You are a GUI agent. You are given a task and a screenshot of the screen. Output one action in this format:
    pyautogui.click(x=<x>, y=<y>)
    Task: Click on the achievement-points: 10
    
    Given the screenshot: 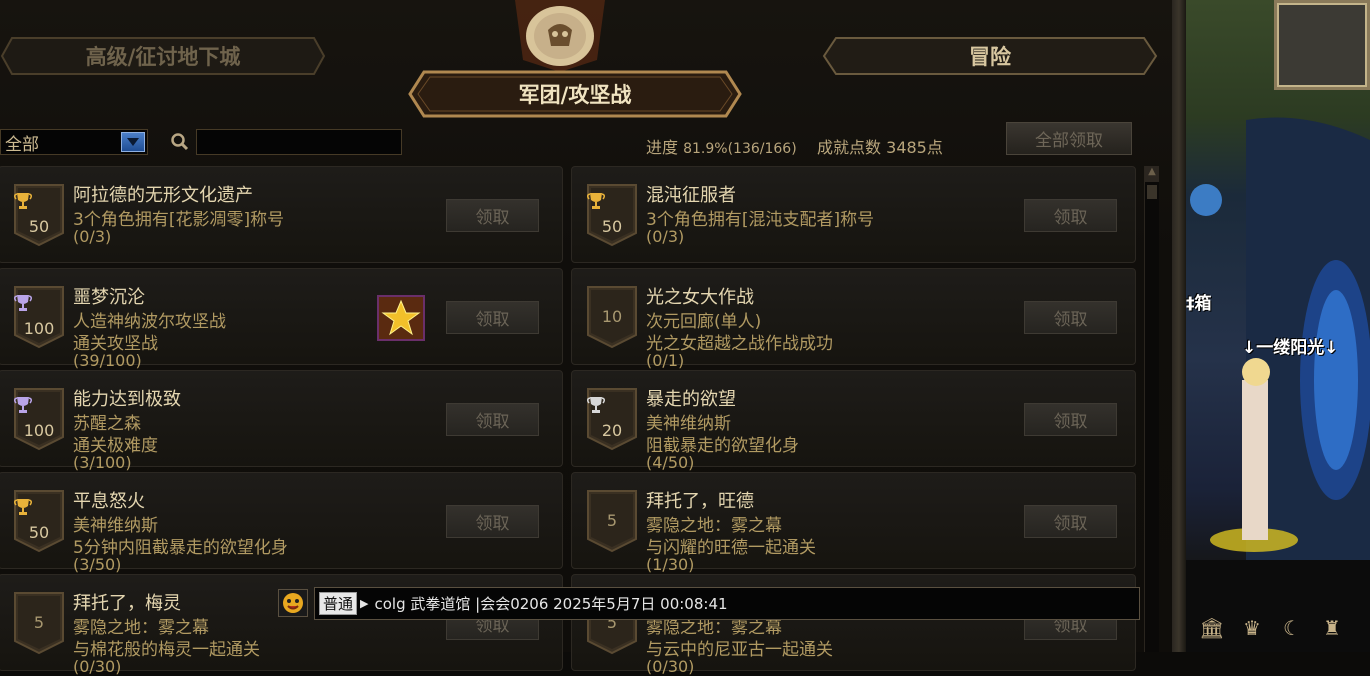 What is the action you would take?
    pyautogui.click(x=612, y=316)
    